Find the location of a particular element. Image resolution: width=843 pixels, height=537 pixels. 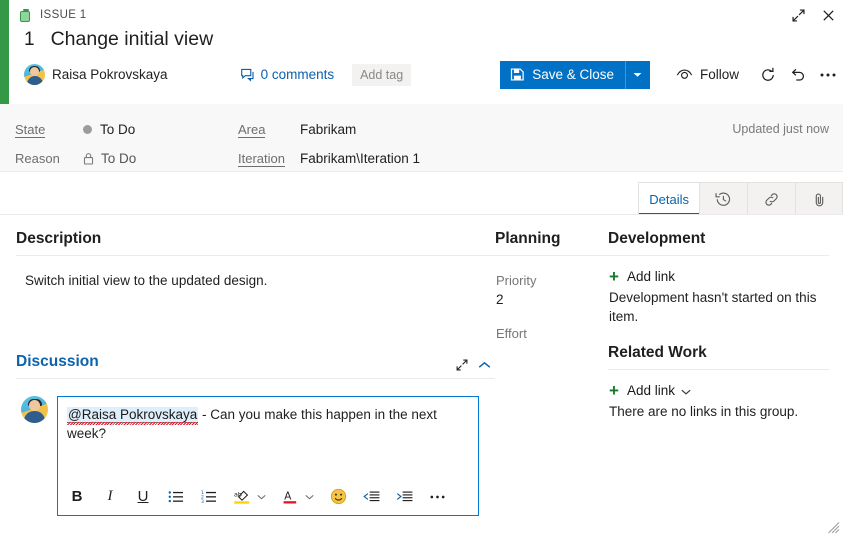

ellipsis-icon is located at coordinates (437, 497).